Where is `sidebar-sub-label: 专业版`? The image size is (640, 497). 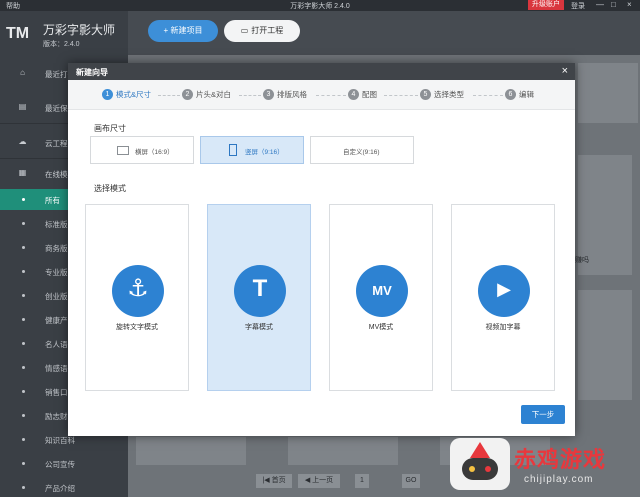
sidebar-sub-label: 专业版 is located at coordinates (56, 272).